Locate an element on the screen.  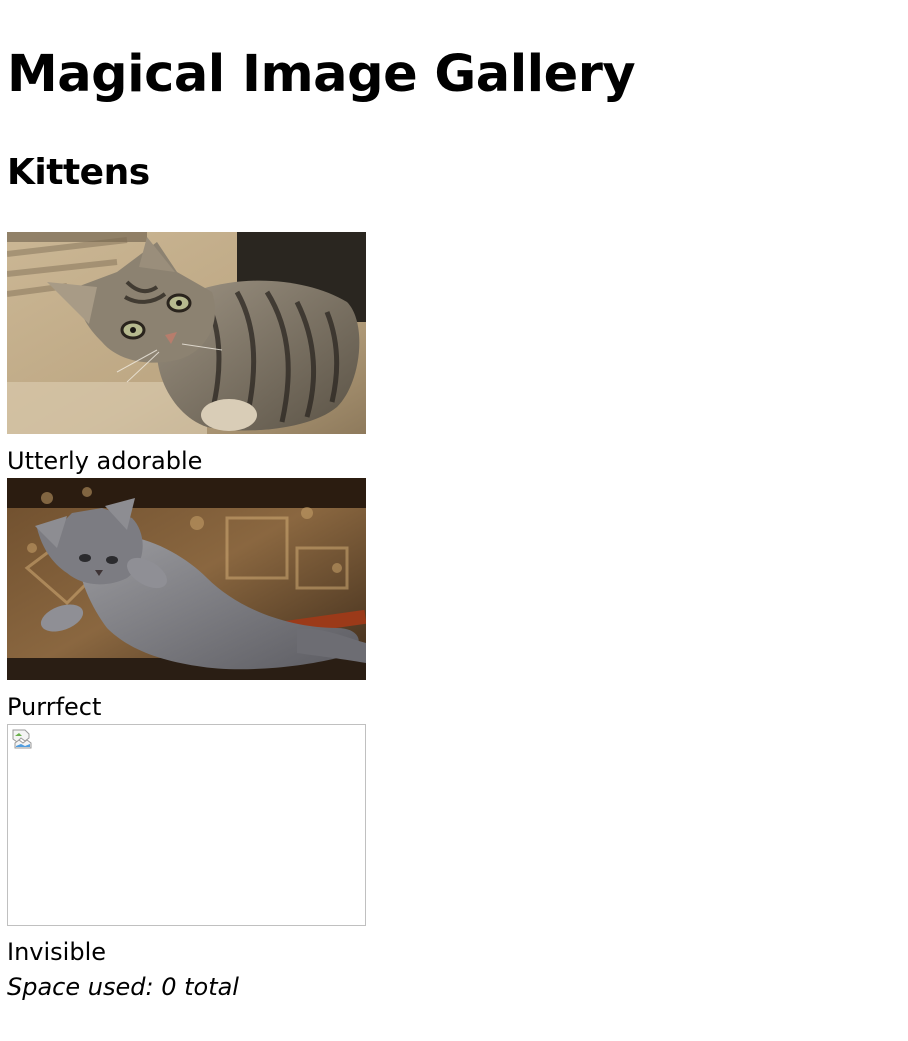
gallery-image-grey-kitten is located at coordinates (186, 579).